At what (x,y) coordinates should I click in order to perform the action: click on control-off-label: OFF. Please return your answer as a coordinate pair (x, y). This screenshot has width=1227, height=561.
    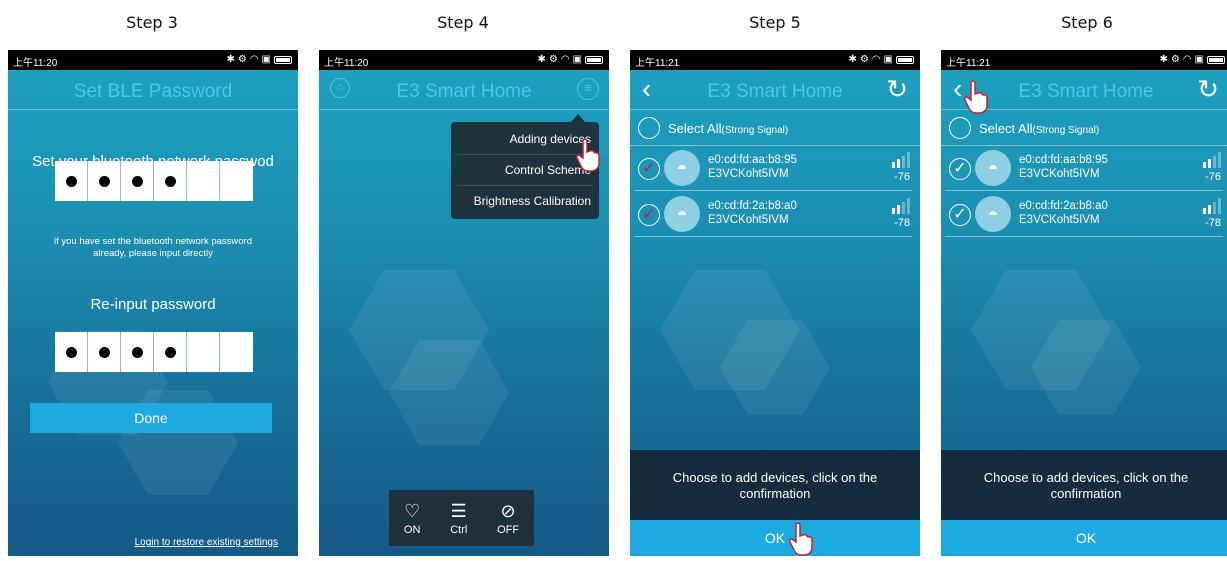
    Looking at the image, I should click on (508, 529).